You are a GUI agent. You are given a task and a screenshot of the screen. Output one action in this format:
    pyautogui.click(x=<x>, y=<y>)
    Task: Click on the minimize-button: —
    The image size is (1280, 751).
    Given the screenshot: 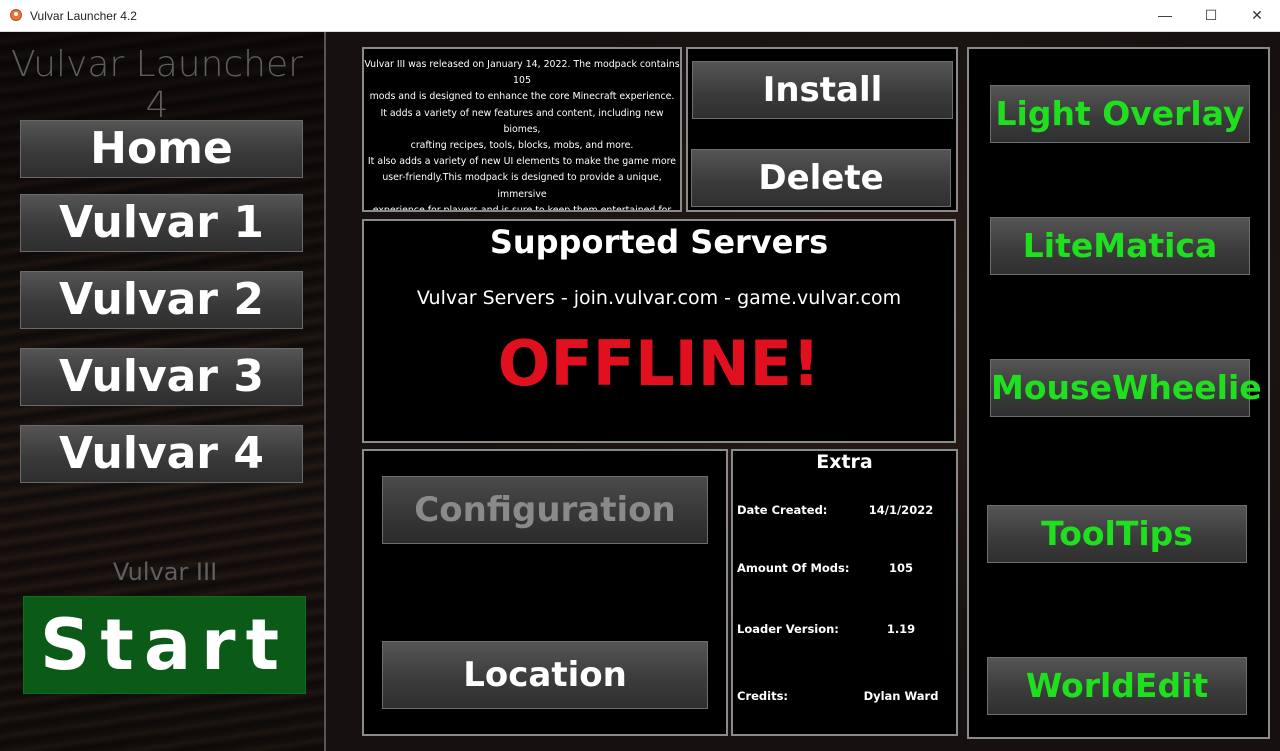 What is the action you would take?
    pyautogui.click(x=1165, y=15)
    